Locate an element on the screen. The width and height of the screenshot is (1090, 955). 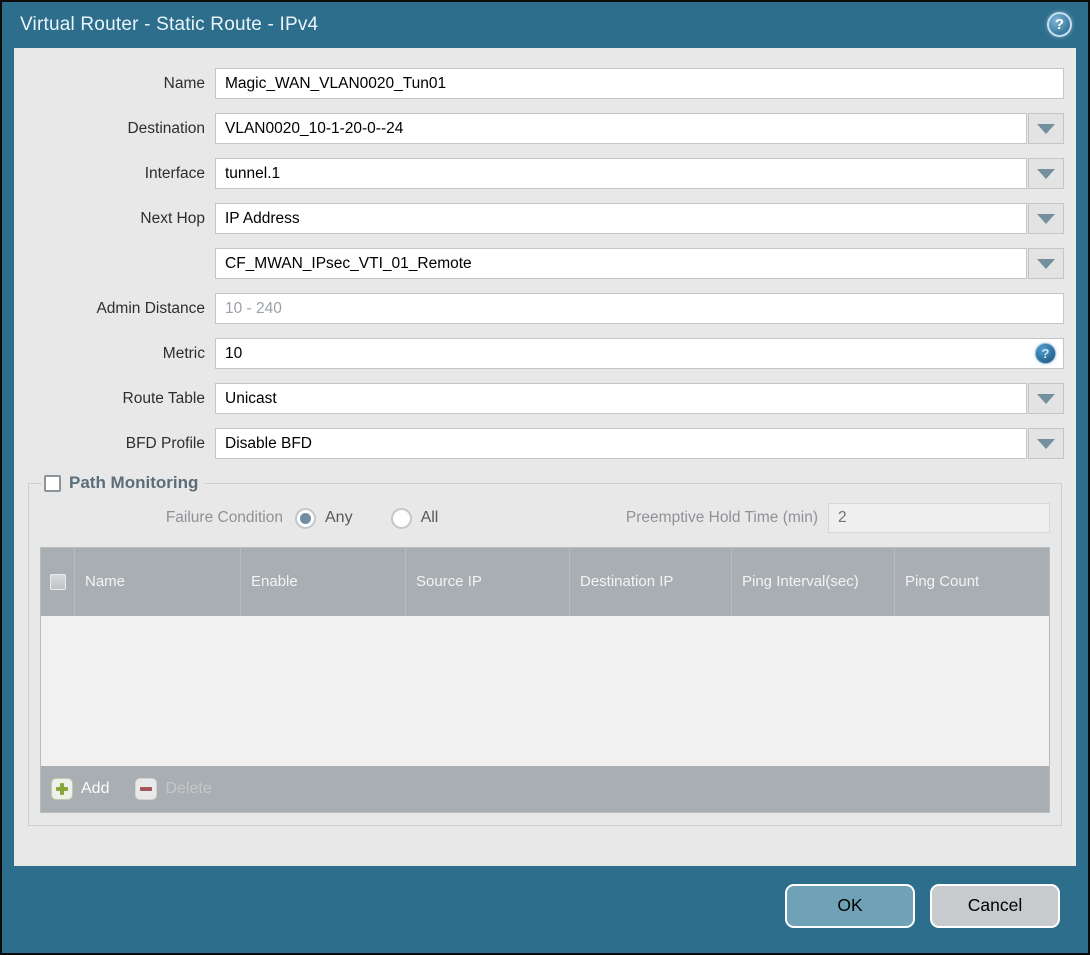
dialog-titlebar: Virtual Router - Static Route - IPv4 ? is located at coordinates (545, 25).